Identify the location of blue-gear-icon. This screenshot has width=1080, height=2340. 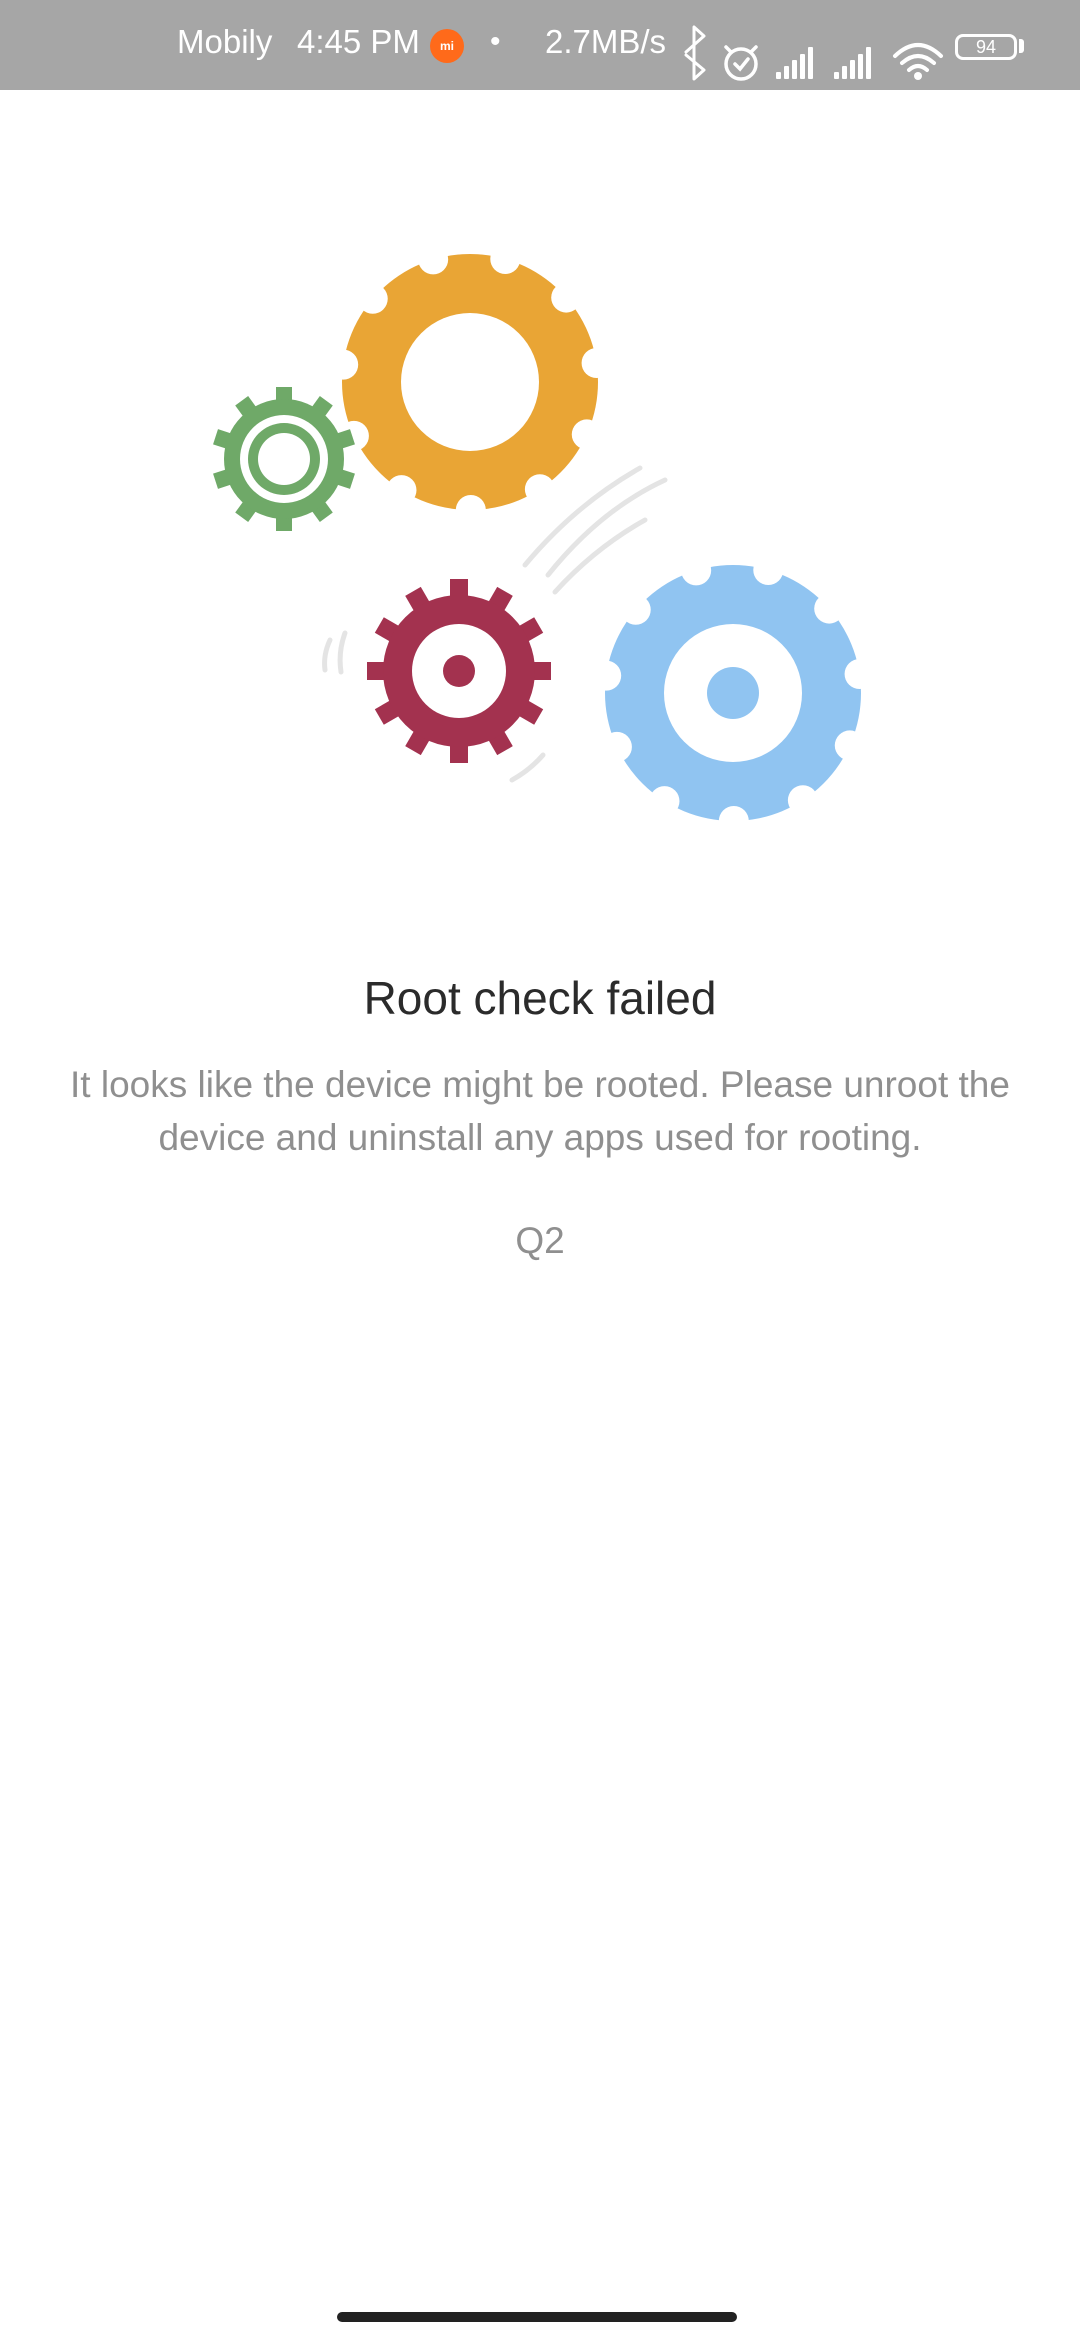
(733, 695).